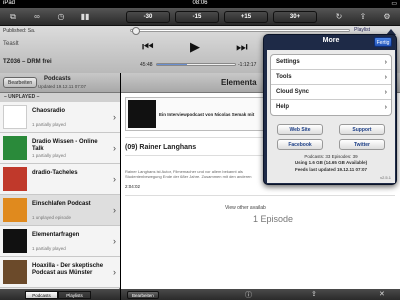  What do you see at coordinates (247, 65) in the screenshot?
I see `remaining-time: -1:12:17` at bounding box center [247, 65].